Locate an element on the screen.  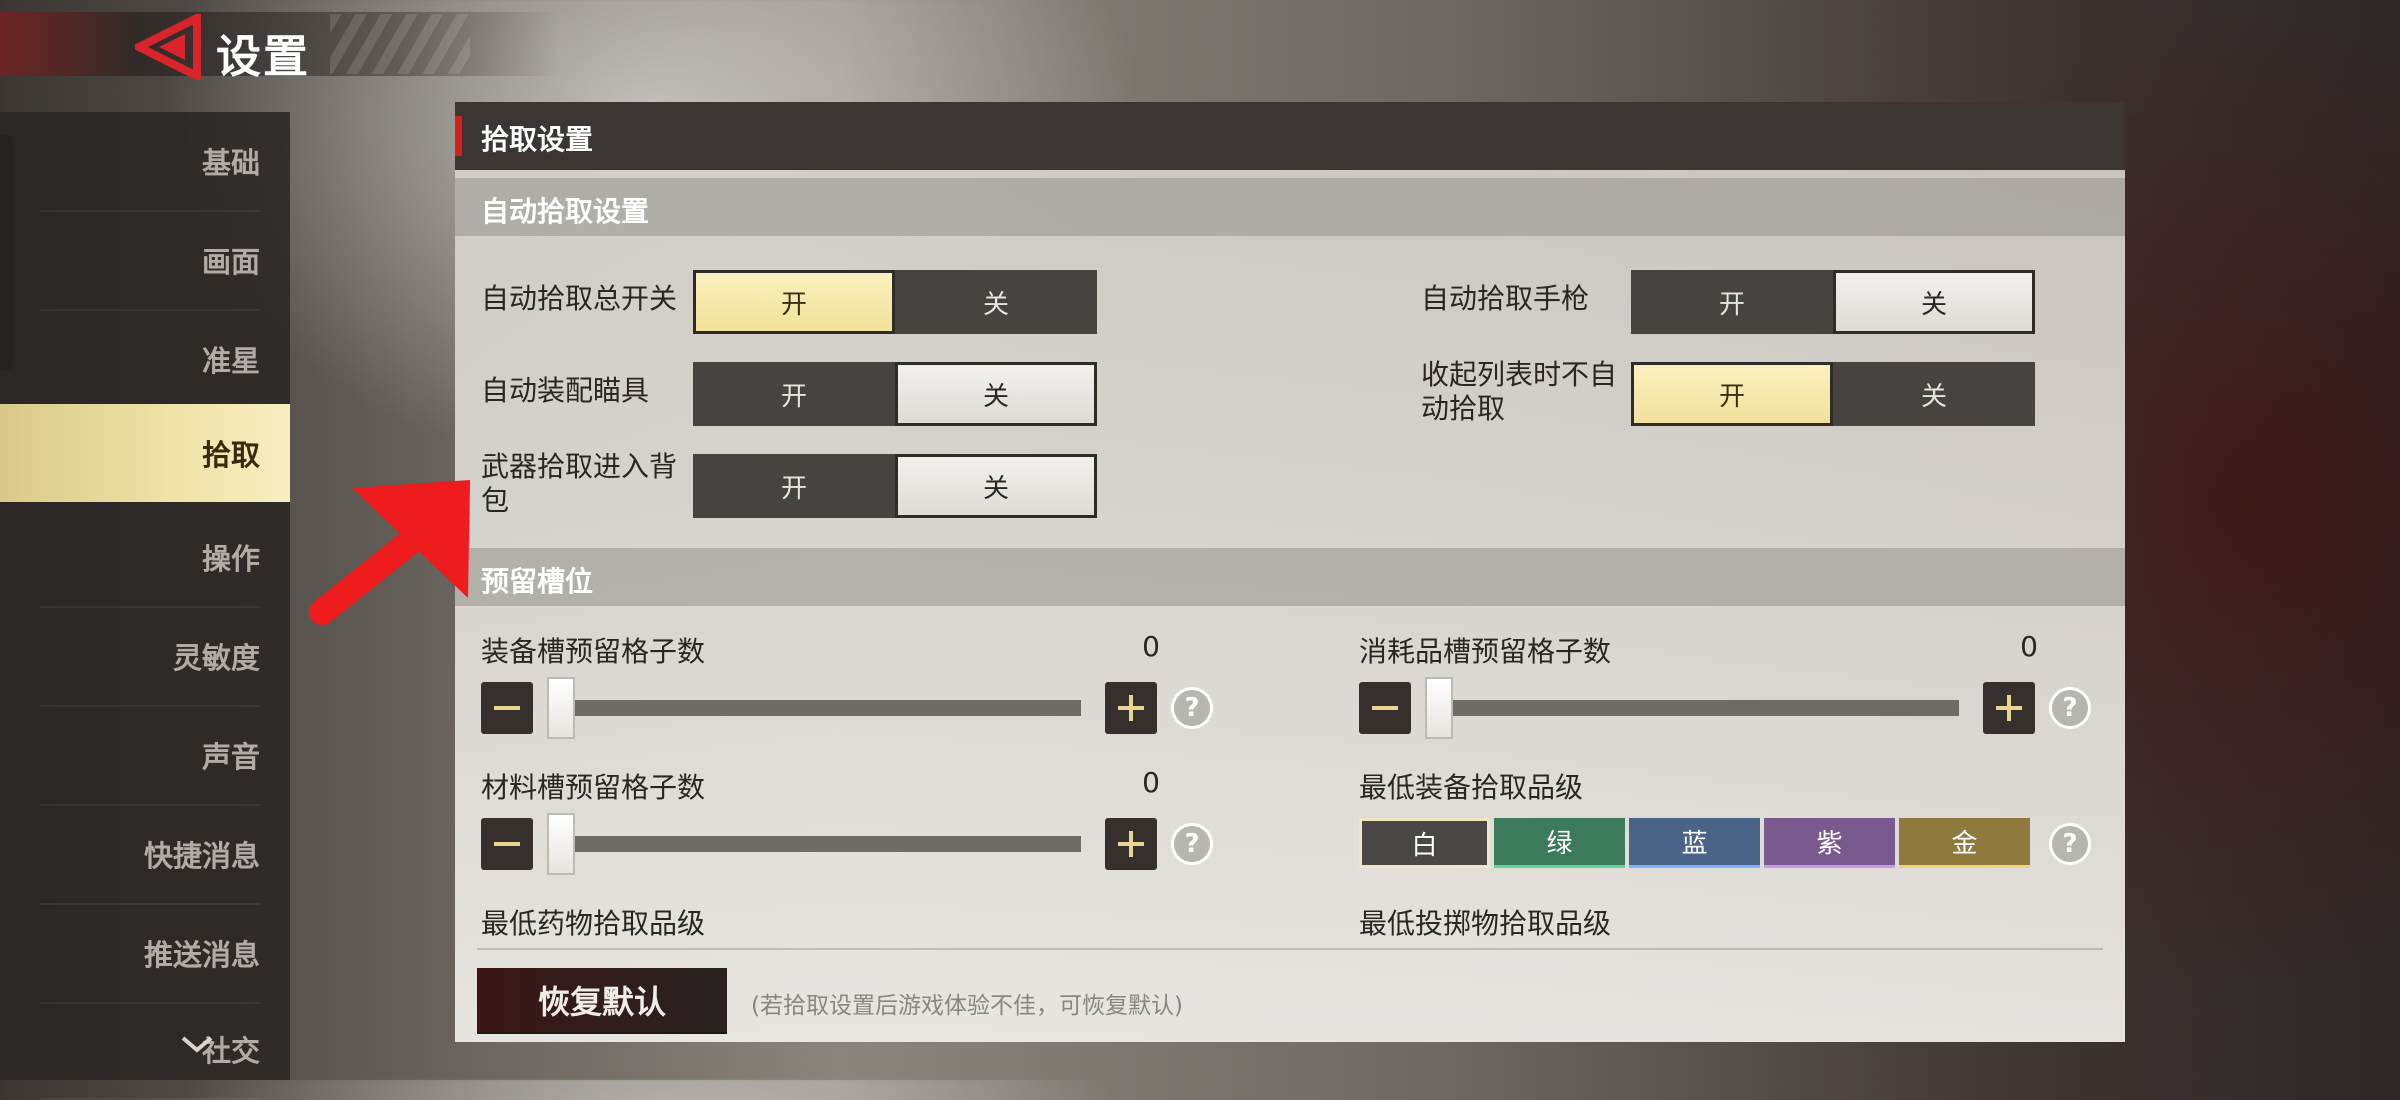
slider-label-consumable-slots: 消耗品槽预留格子数 is located at coordinates (1485, 651).